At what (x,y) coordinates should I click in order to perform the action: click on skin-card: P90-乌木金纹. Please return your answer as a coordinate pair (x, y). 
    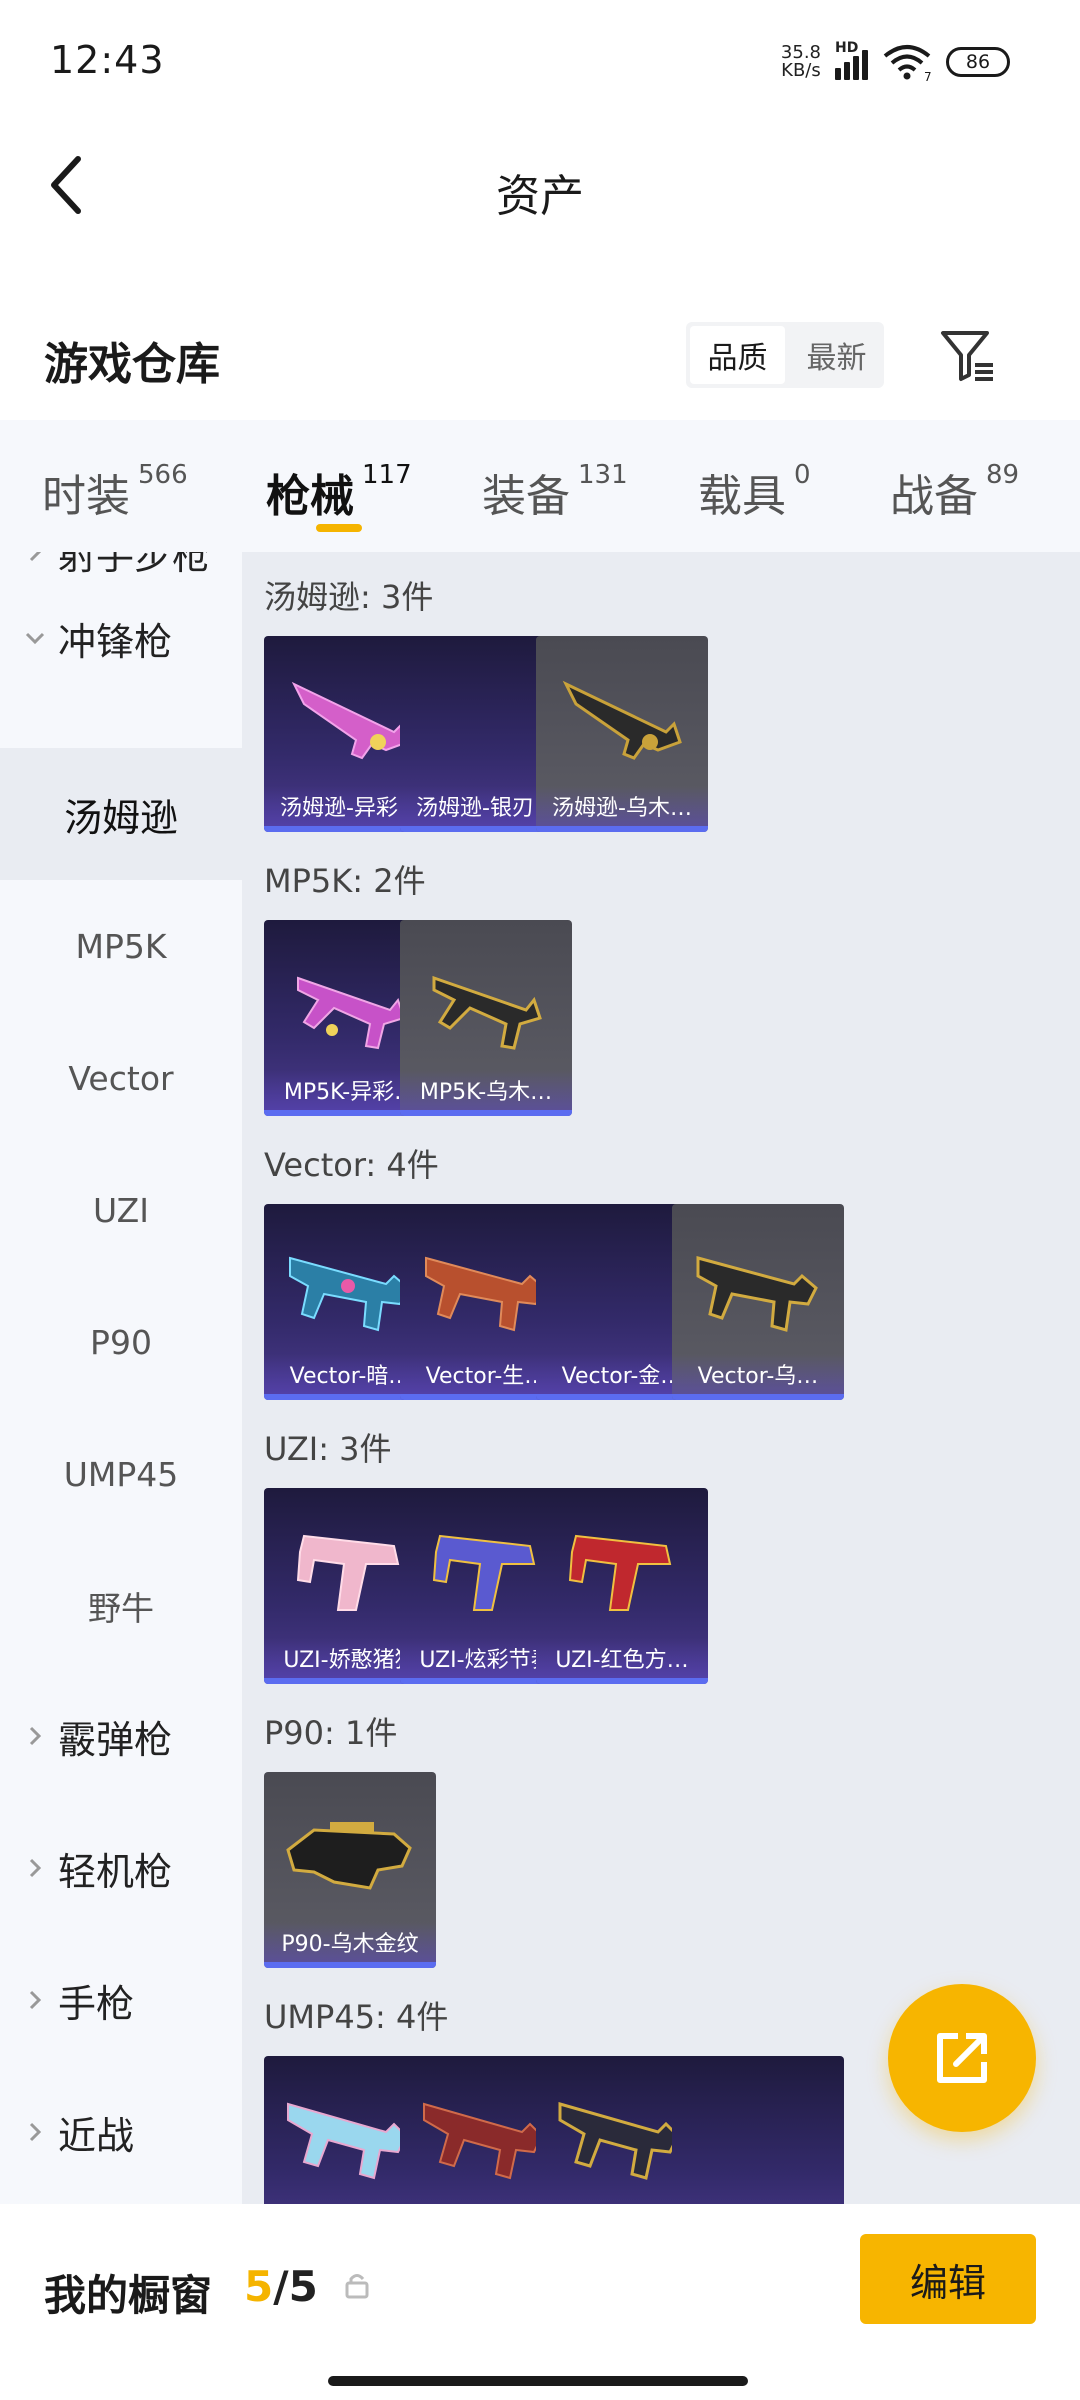
    Looking at the image, I should click on (350, 1870).